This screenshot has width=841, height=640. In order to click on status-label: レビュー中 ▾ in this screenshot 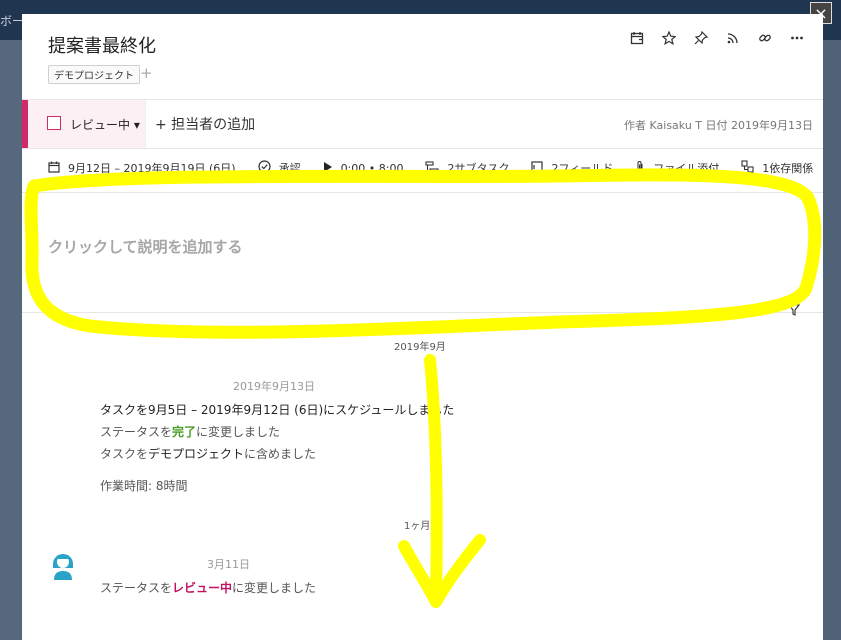, I will do `click(105, 125)`.